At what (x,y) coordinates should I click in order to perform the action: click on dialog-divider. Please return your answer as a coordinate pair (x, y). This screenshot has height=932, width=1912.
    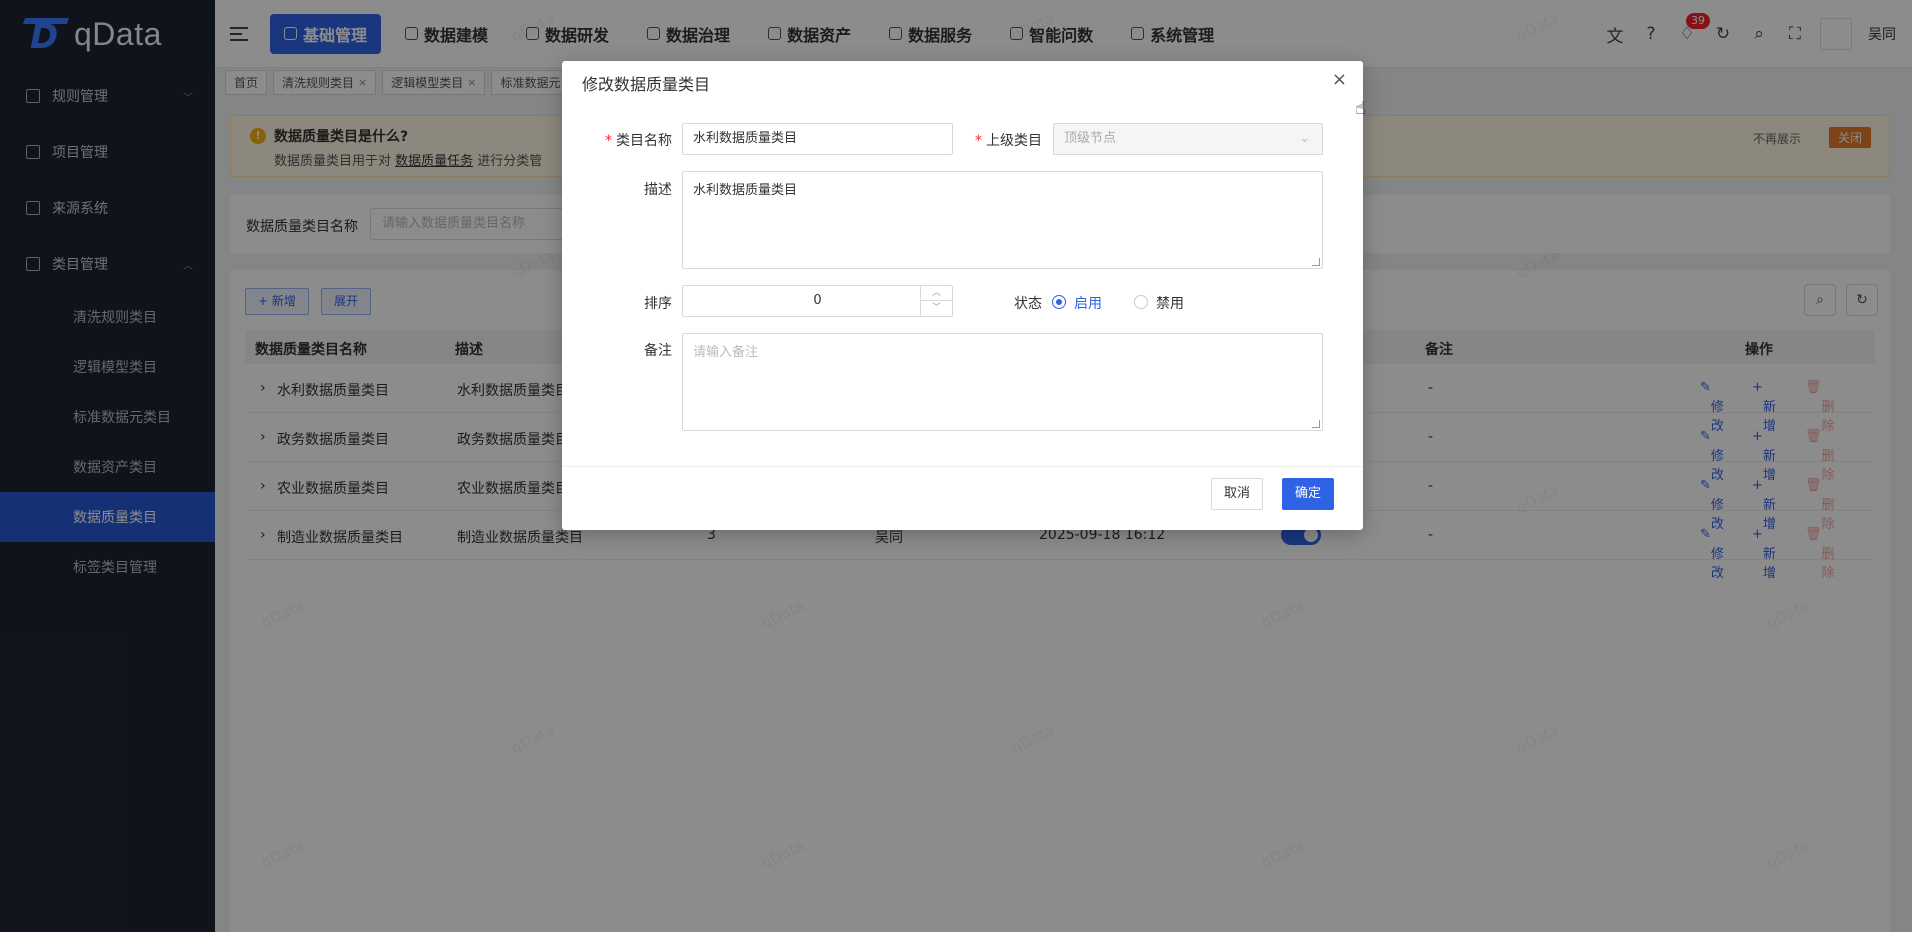
    Looking at the image, I should click on (962, 466).